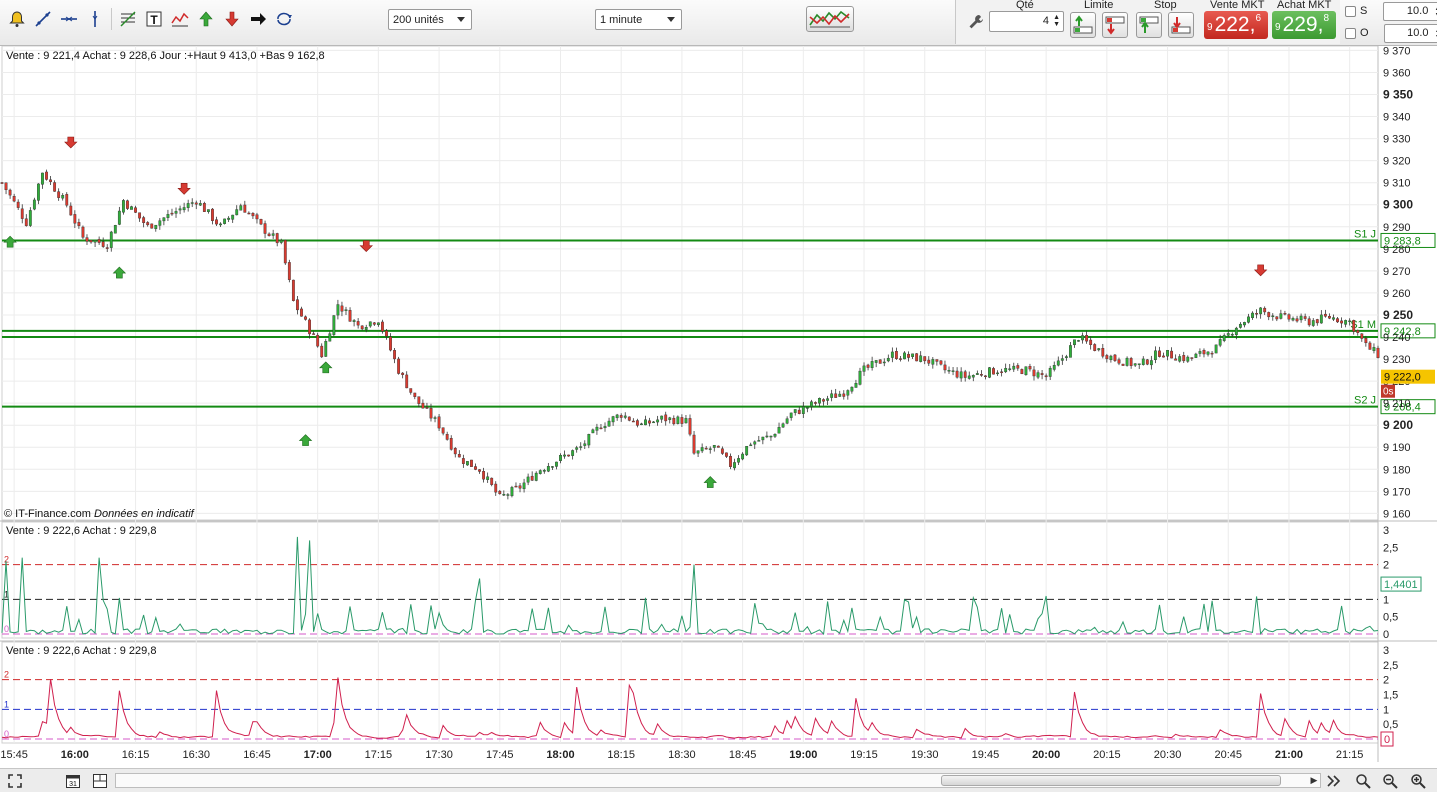 The width and height of the screenshot is (1437, 792). What do you see at coordinates (284, 19) in the screenshot?
I see `cycle-icon` at bounding box center [284, 19].